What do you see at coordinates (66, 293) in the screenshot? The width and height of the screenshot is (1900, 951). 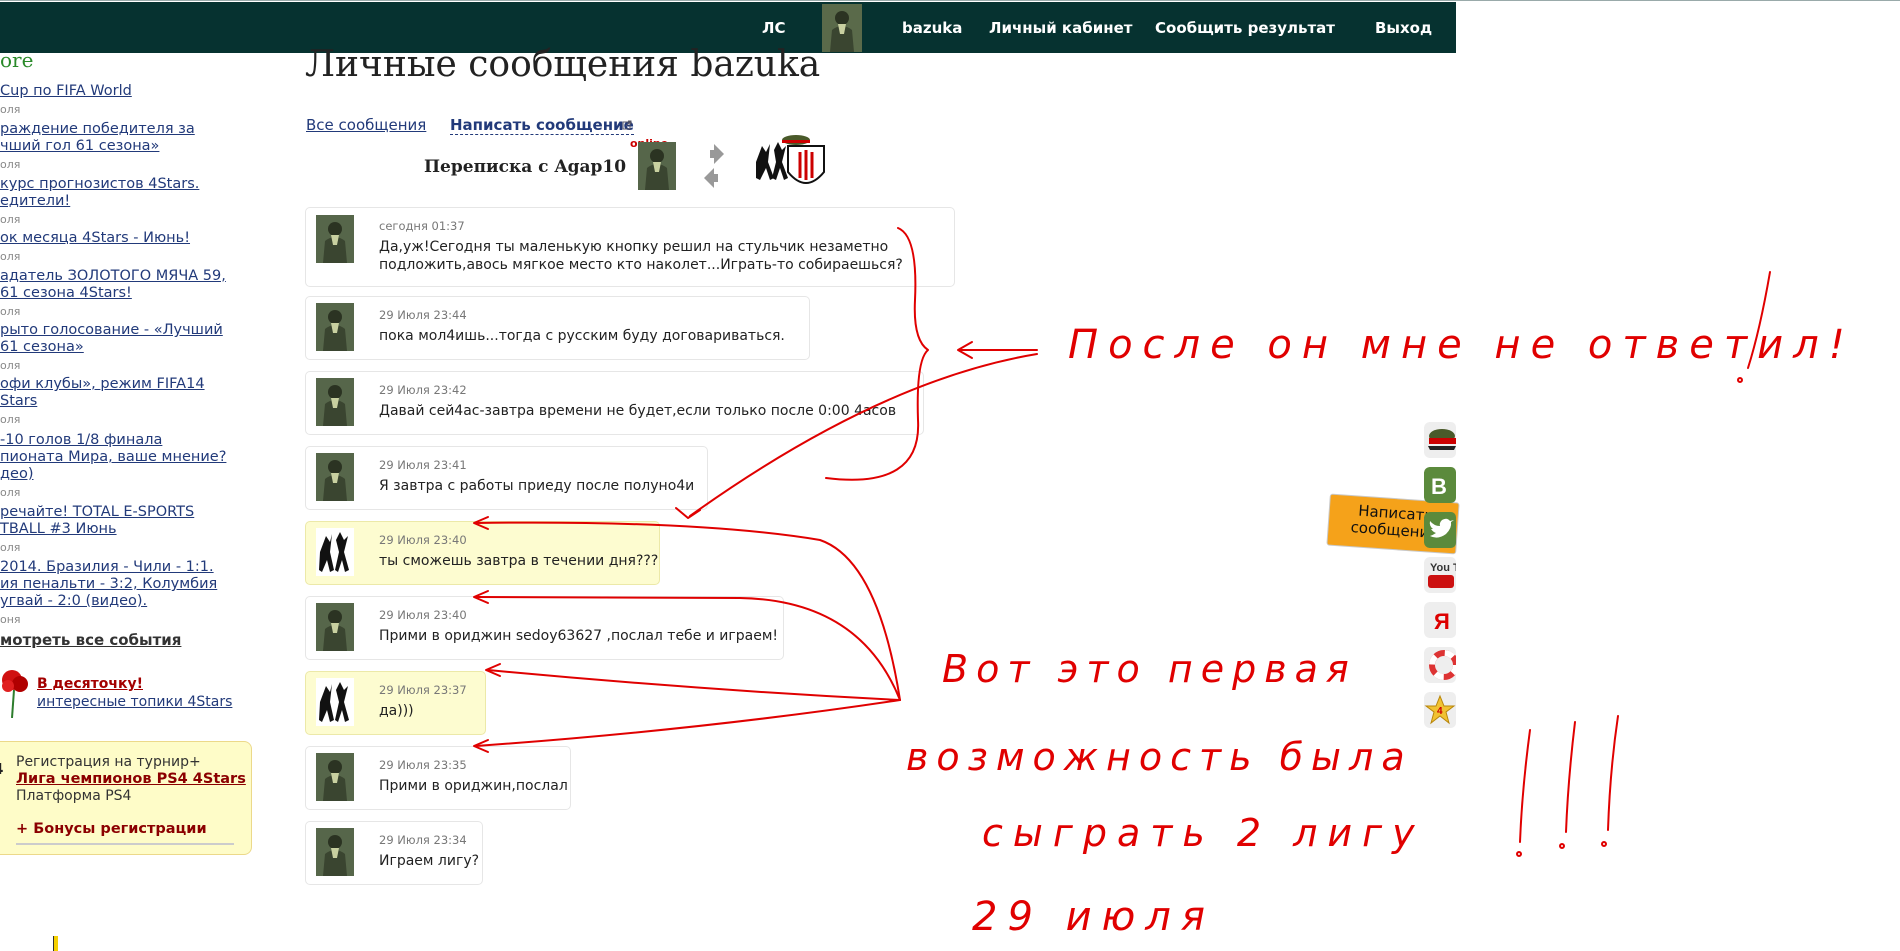 I see `event-link-line: 61 сезона 4Stars!` at bounding box center [66, 293].